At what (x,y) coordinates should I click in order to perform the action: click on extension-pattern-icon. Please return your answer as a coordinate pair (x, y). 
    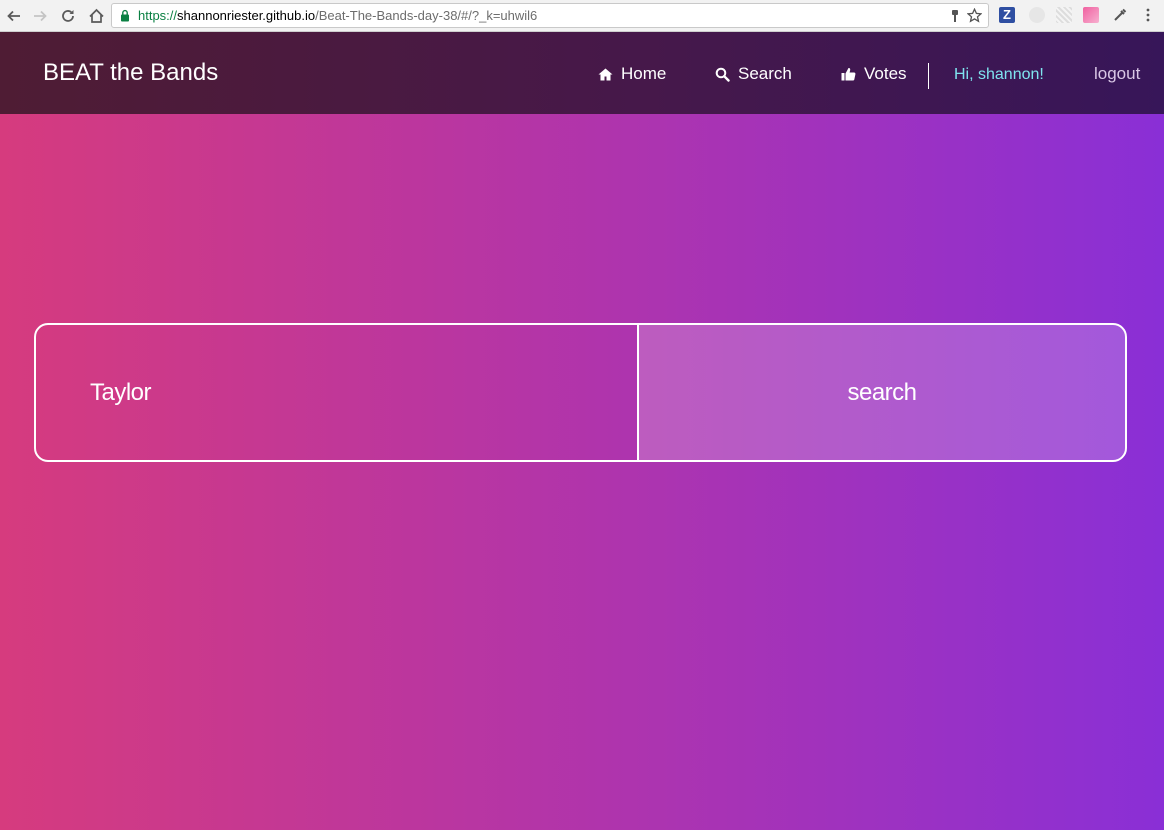
    Looking at the image, I should click on (1064, 15).